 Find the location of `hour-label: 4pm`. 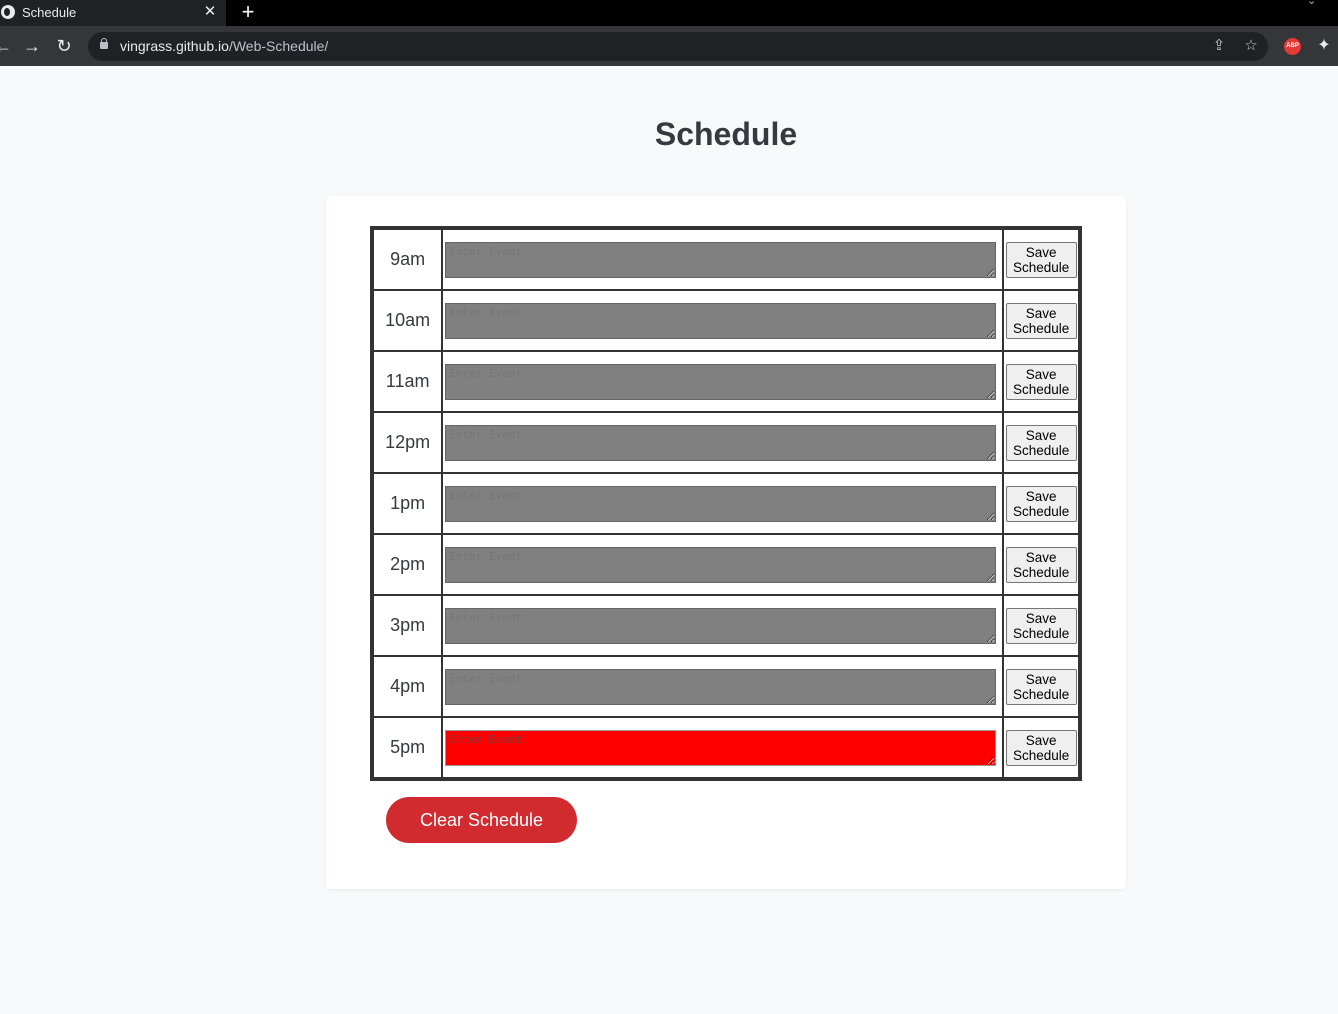

hour-label: 4pm is located at coordinates (408, 686).